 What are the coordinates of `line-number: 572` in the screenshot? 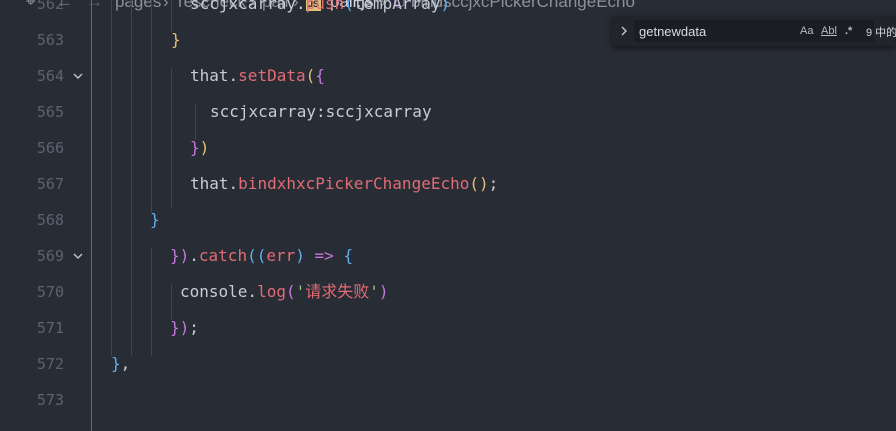 It's located at (50, 364).